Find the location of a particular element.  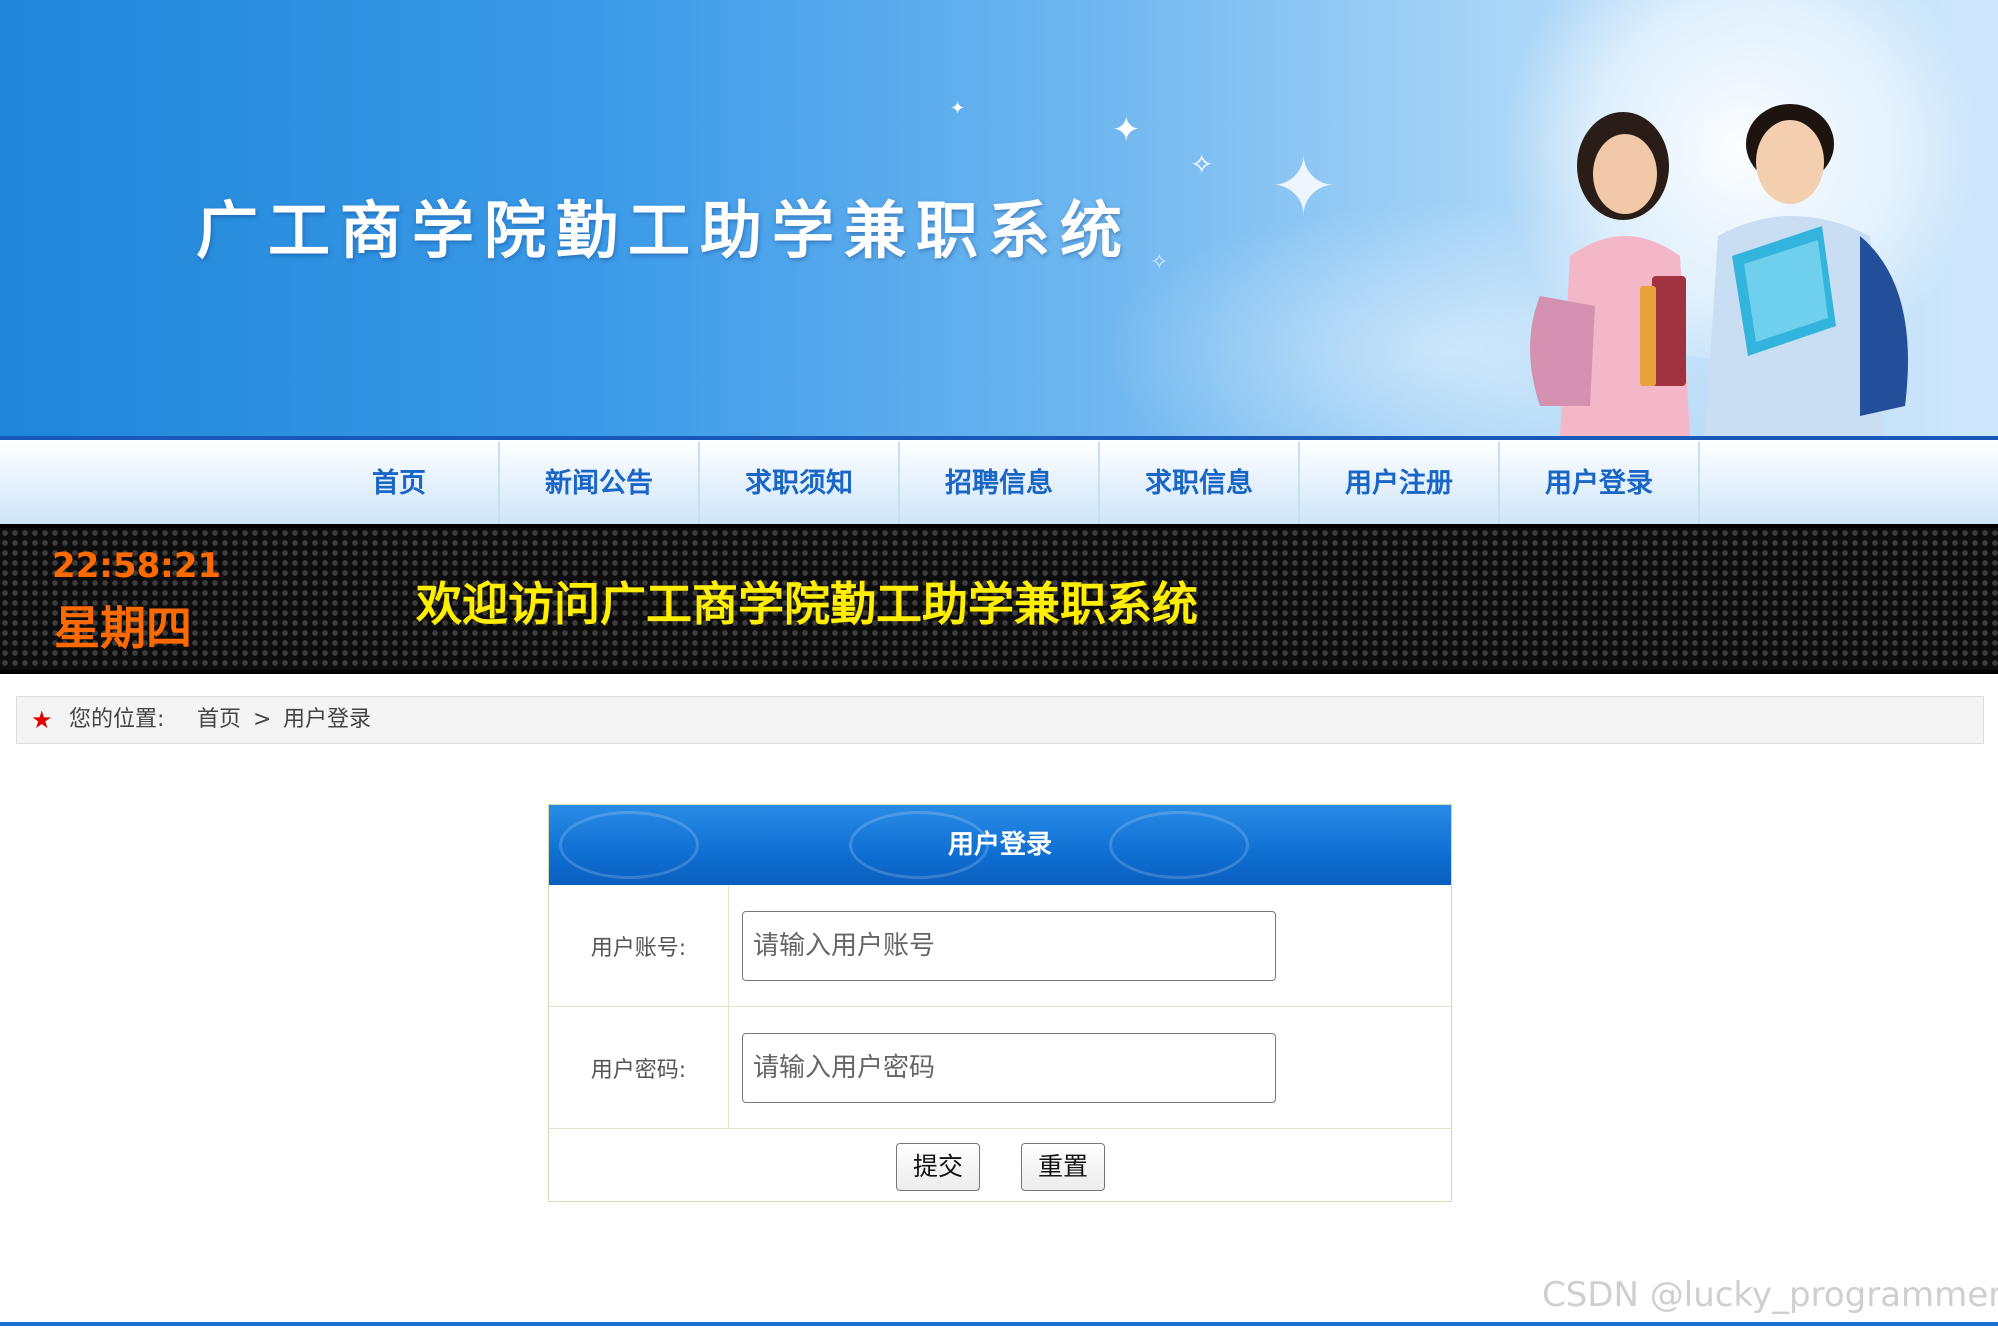

button-row: 提交 重置 is located at coordinates (1000, 1165).